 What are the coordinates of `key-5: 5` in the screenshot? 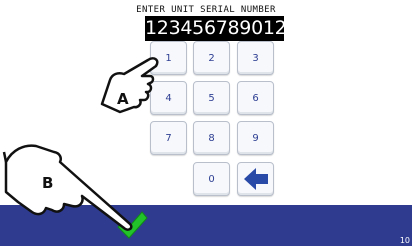 It's located at (211, 98).